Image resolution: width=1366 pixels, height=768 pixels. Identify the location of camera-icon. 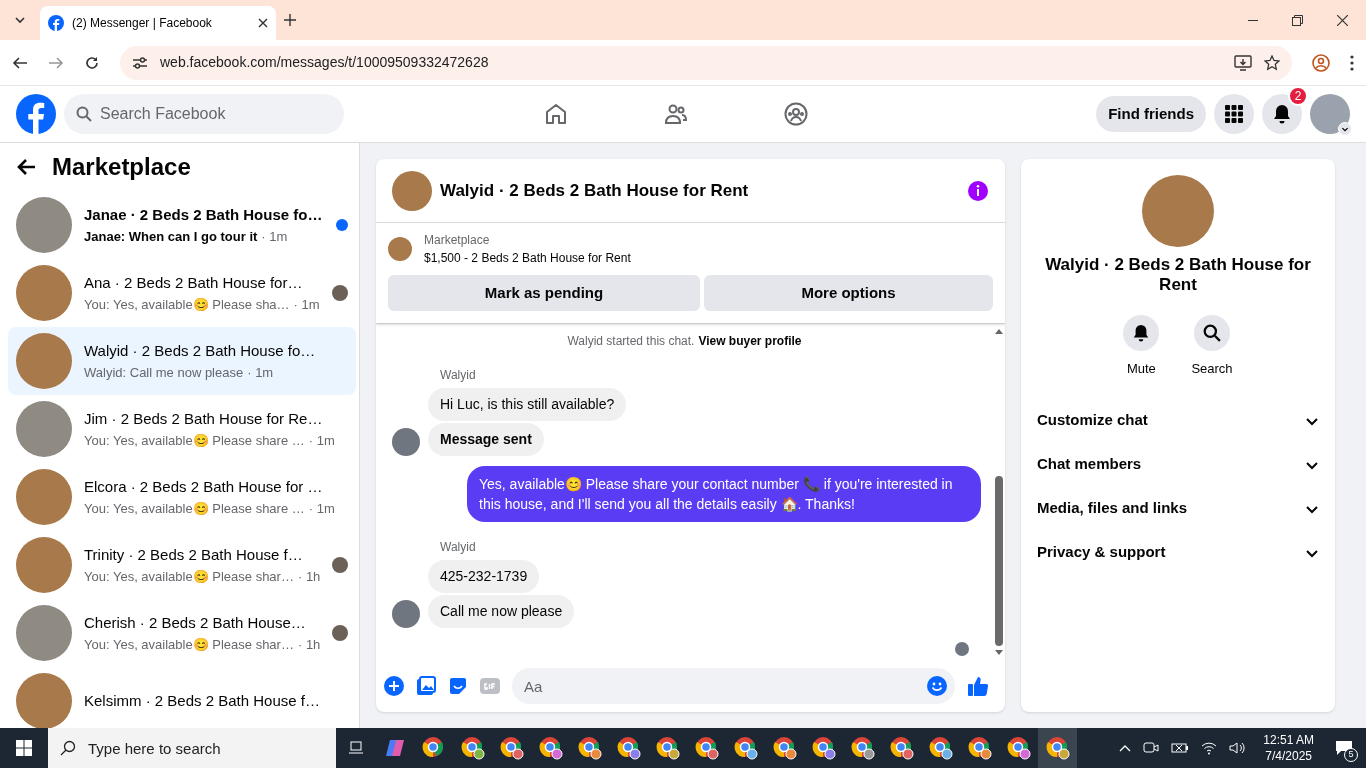
(1151, 748).